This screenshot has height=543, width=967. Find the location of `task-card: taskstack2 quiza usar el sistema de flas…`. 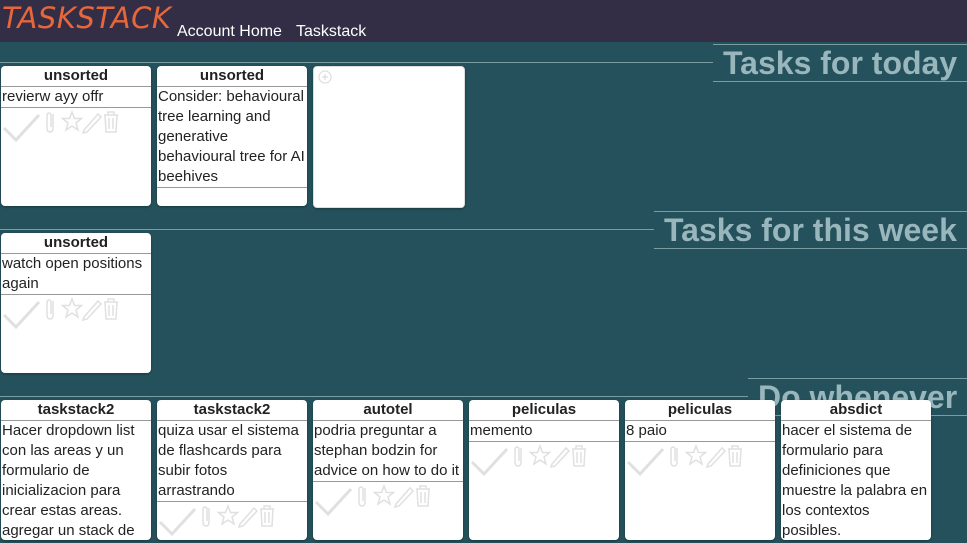

task-card: taskstack2 quiza usar el sistema de flas… is located at coordinates (232, 470).